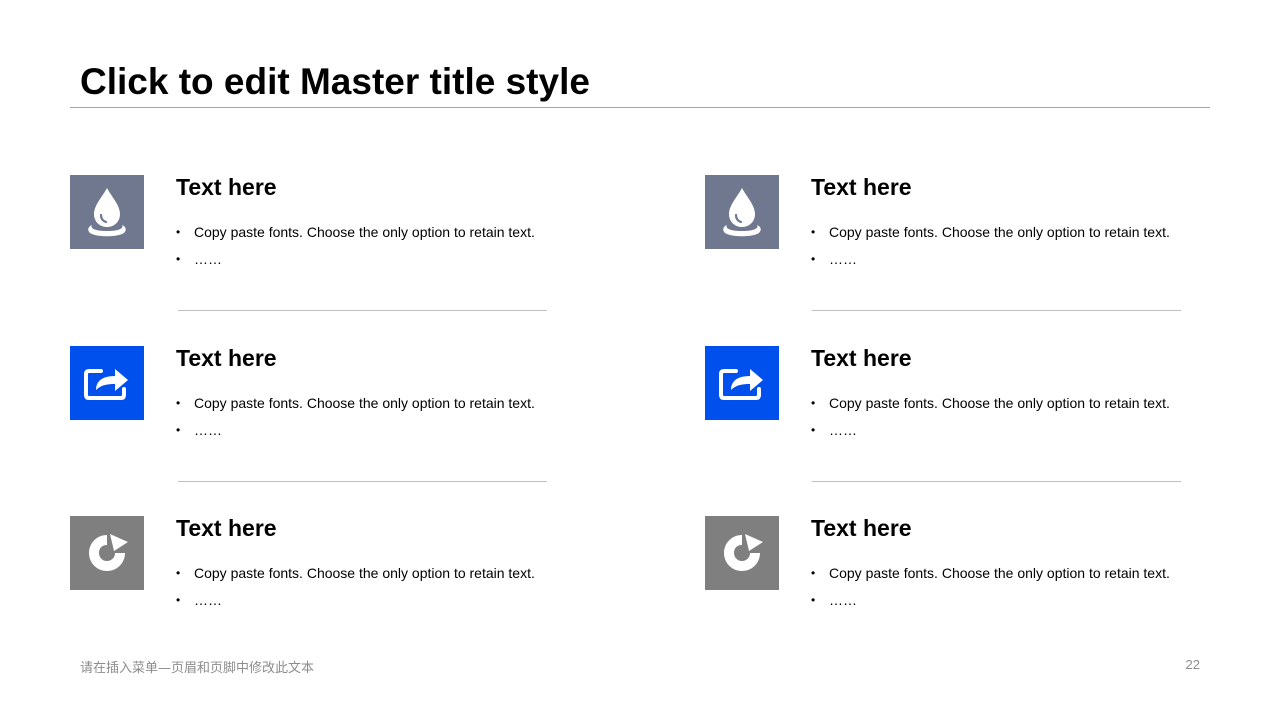 This screenshot has height=720, width=1280. Describe the element at coordinates (197, 666) in the screenshot. I see `footer-text: 请在插入菜单—页眉和页脚中修改此文本` at that location.